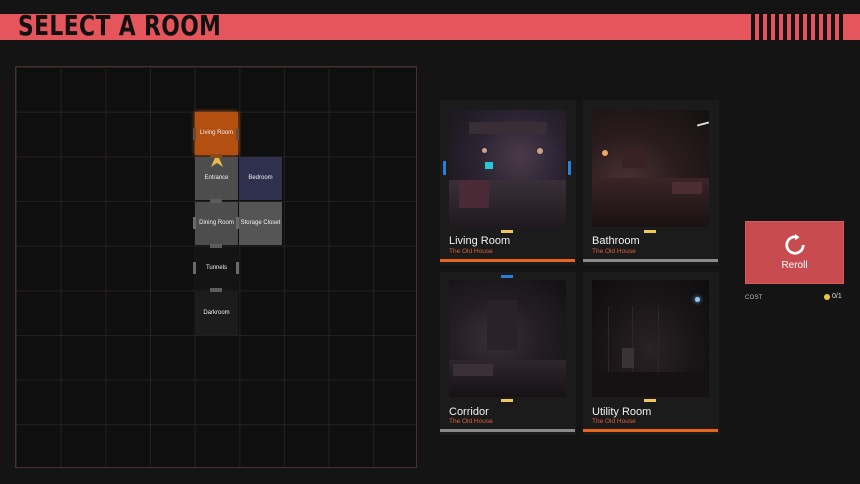 This screenshot has width=860, height=484. I want to click on map-room-storage-closet: Storage Closet, so click(260, 223).